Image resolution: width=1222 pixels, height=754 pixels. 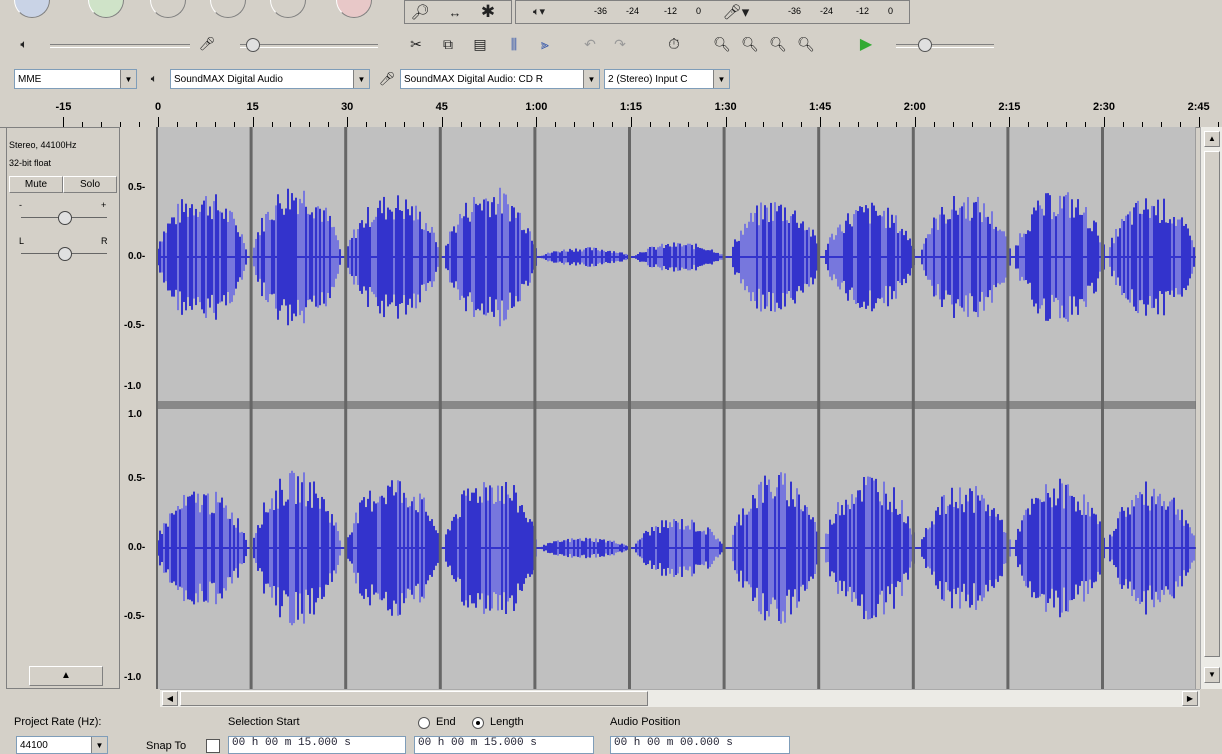 I want to click on input-device-select: SoundMAX Digital Audio: CD R ▼, so click(x=500, y=79).